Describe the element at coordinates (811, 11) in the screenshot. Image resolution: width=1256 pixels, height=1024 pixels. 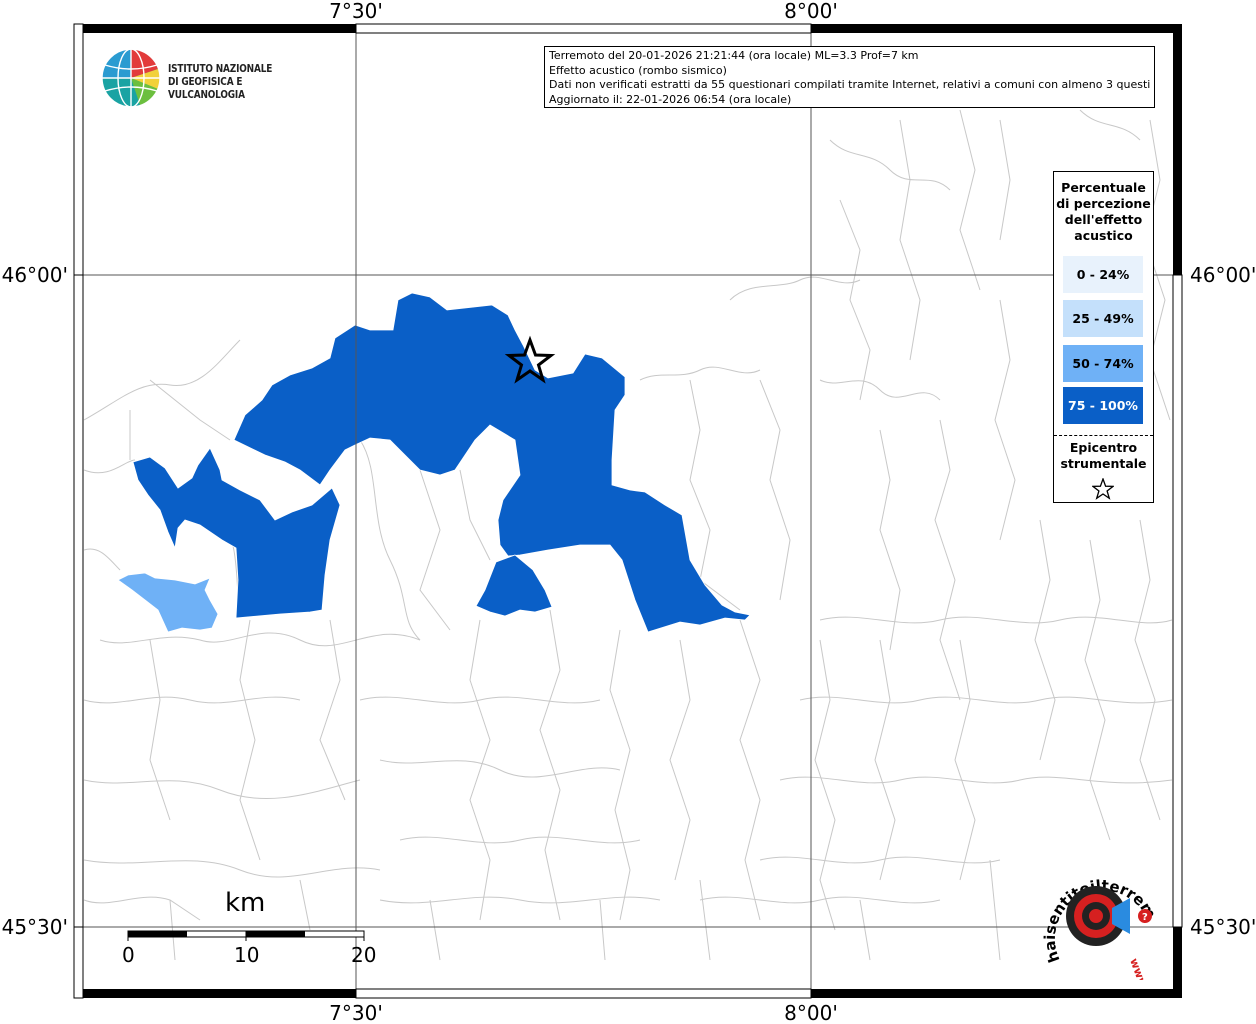
I see `lon-label-top-2: 8°00'` at that location.